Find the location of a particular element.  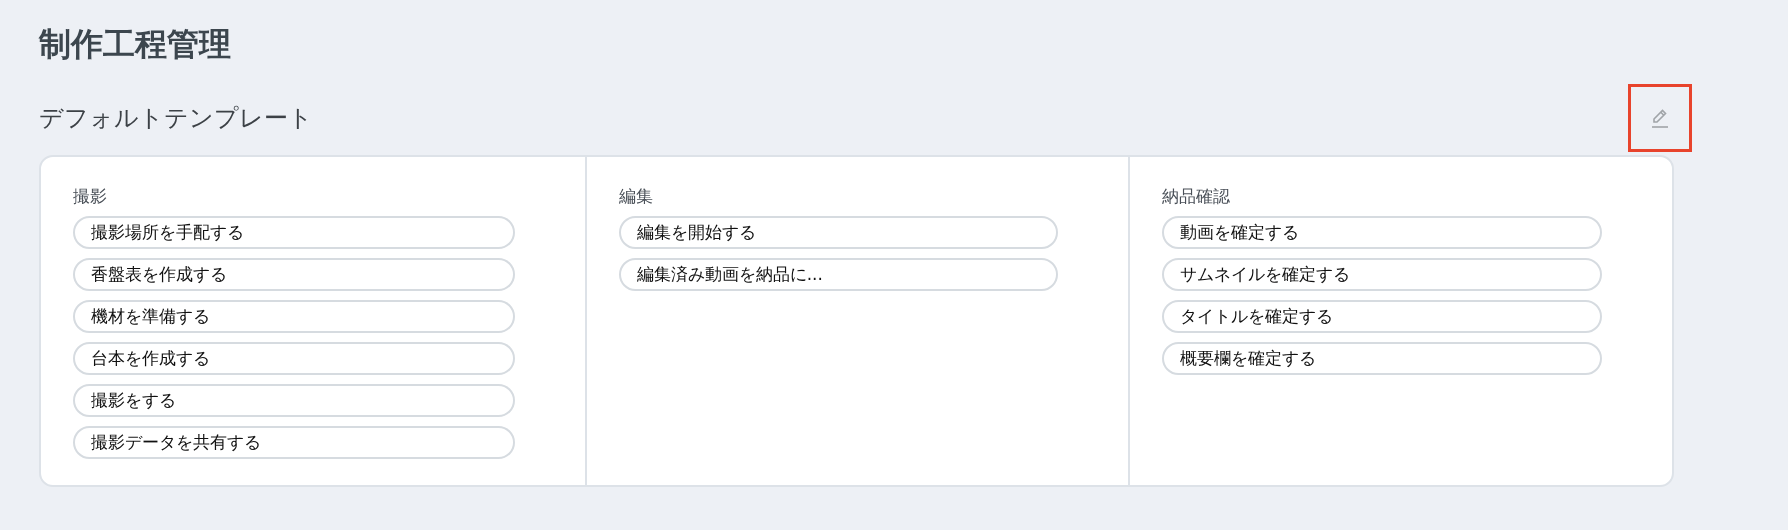

task-pill: 台本を作成する is located at coordinates (294, 358).